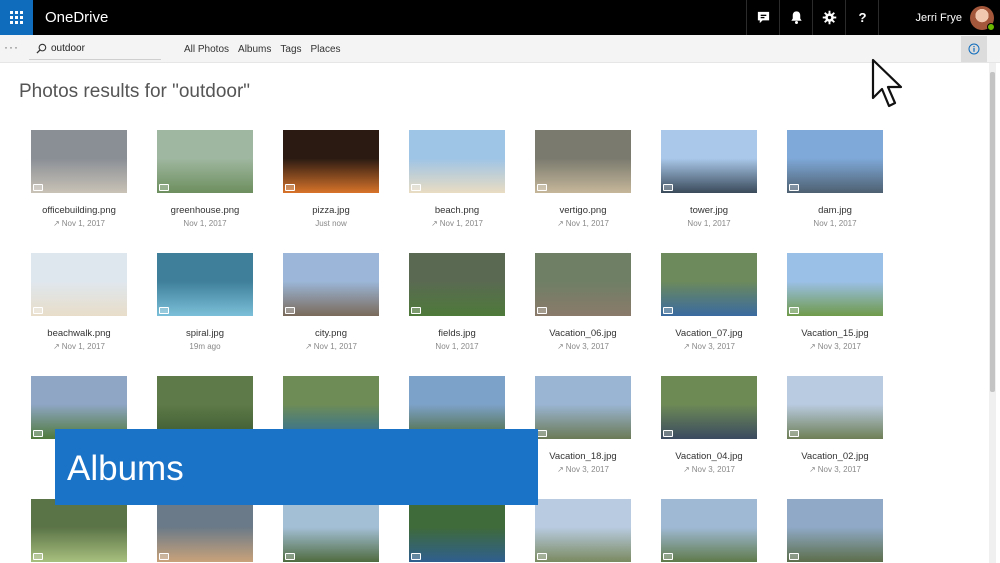 The image size is (1000, 563). I want to click on photo-tile: Vacation_15.jpg ↗ Nov 3, 2017, so click(835, 302).